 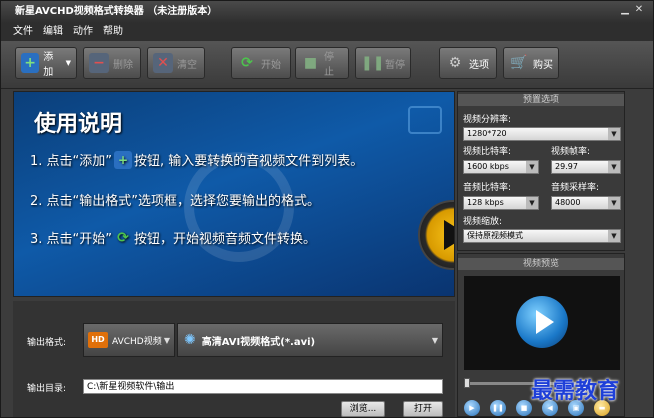 I want to click on menu-bar: 文件 编辑 动作 帮助, so click(x=327, y=32).